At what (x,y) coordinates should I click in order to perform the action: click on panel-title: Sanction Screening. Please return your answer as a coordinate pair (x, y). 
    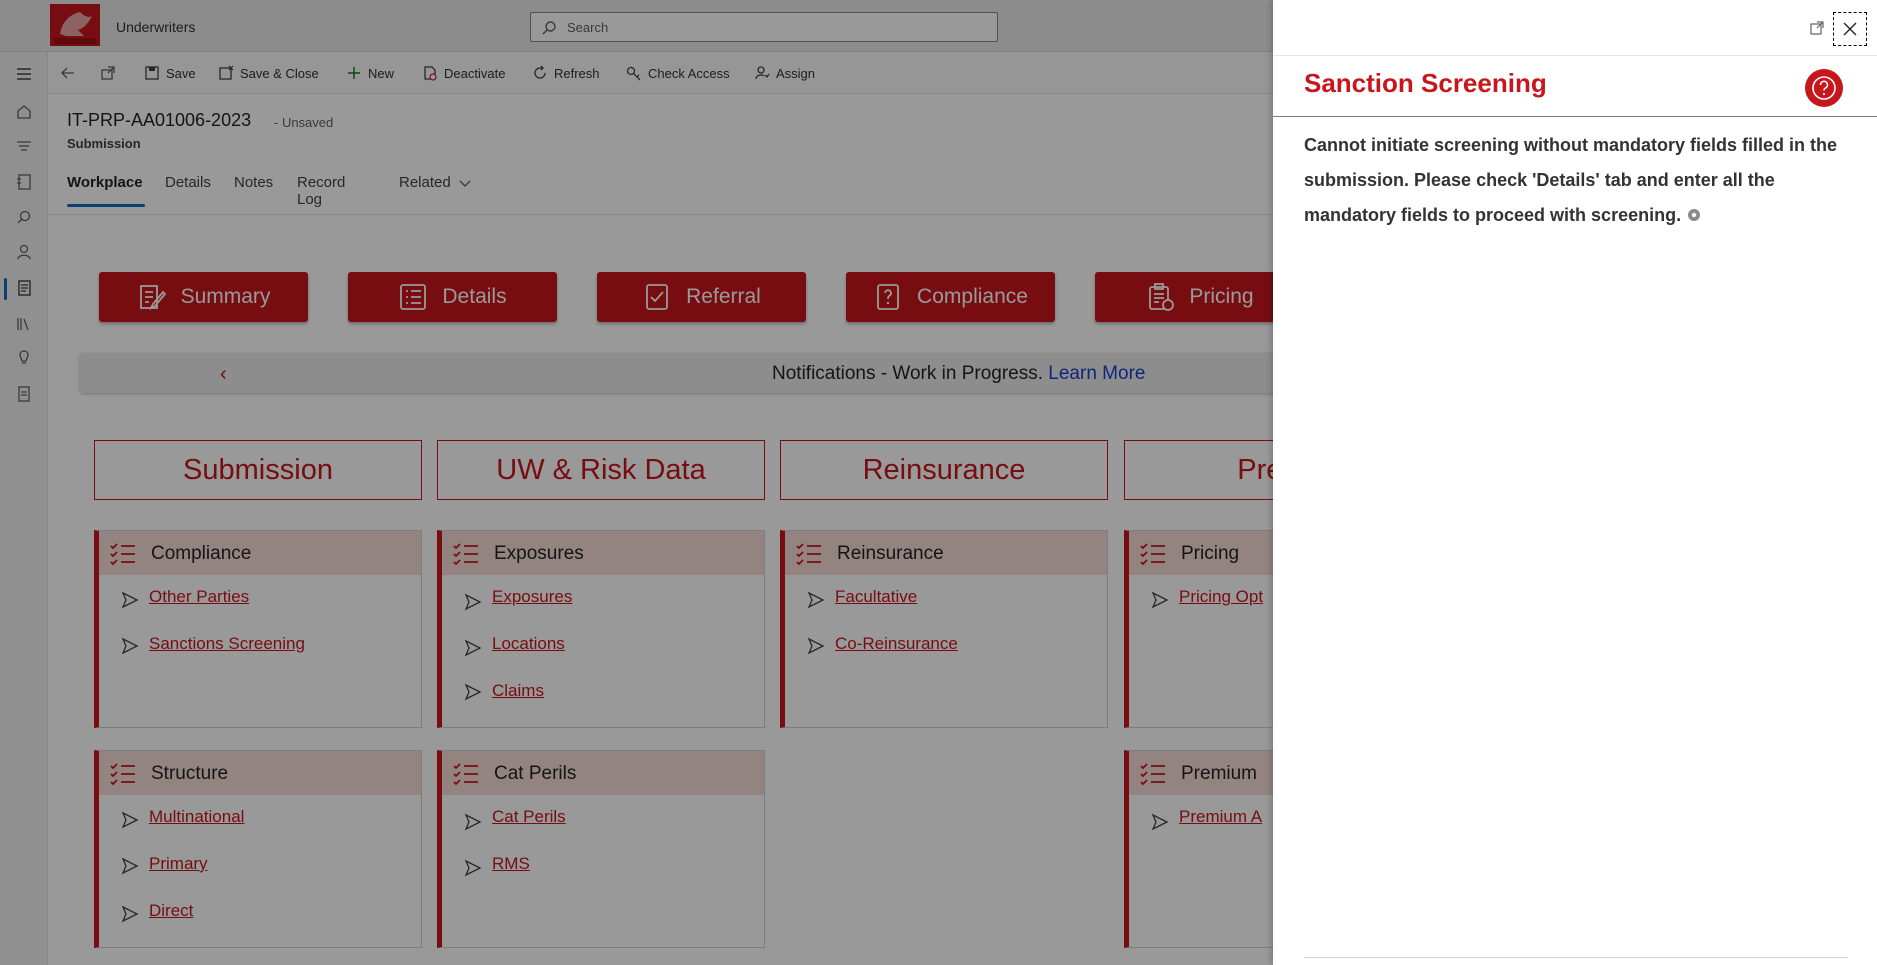
    Looking at the image, I should click on (1425, 83).